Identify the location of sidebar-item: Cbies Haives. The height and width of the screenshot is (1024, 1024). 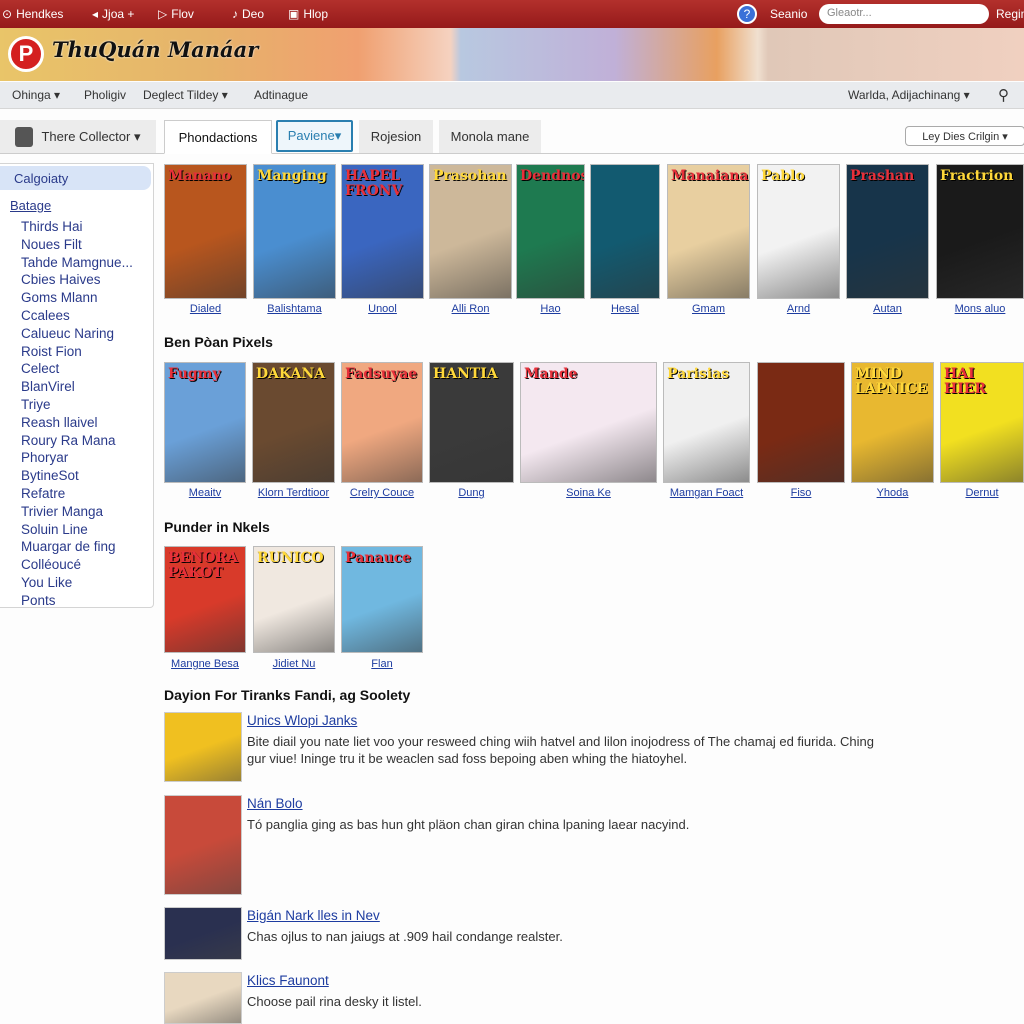
(61, 279).